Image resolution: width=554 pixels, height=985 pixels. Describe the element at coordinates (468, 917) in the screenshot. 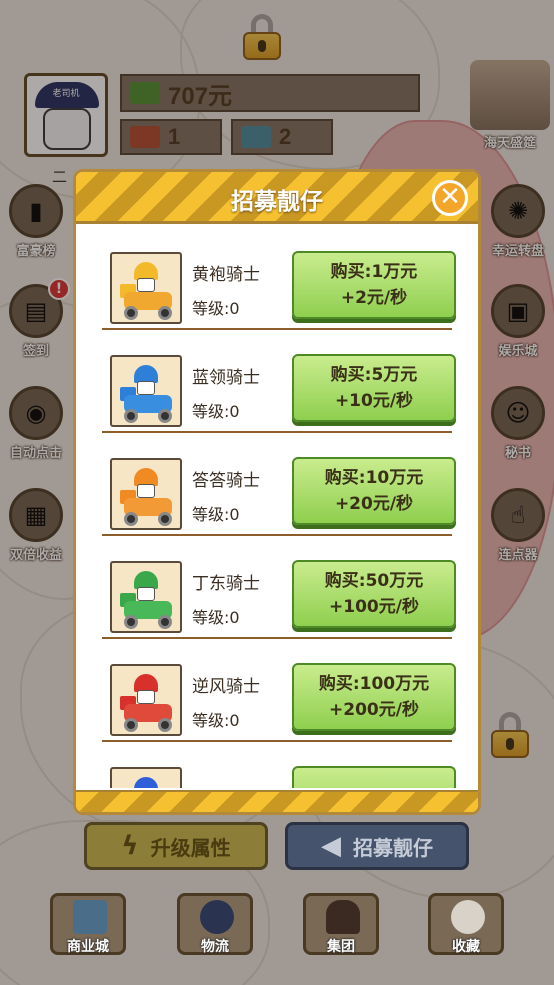

I see `crystal-ball-icon` at that location.